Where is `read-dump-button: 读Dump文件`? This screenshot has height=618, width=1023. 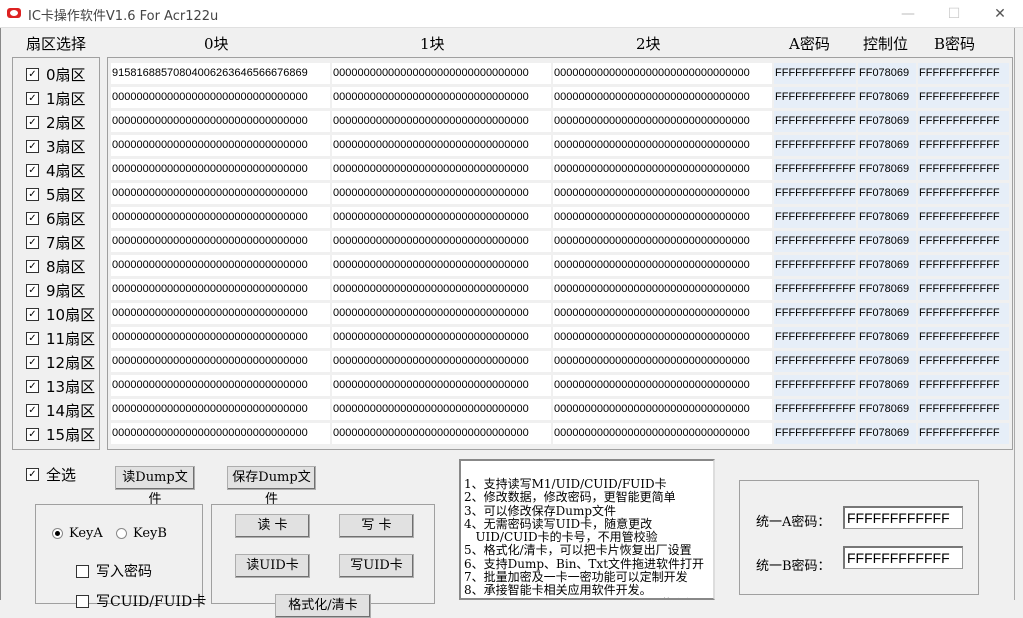
read-dump-button: 读Dump文件 is located at coordinates (155, 486).